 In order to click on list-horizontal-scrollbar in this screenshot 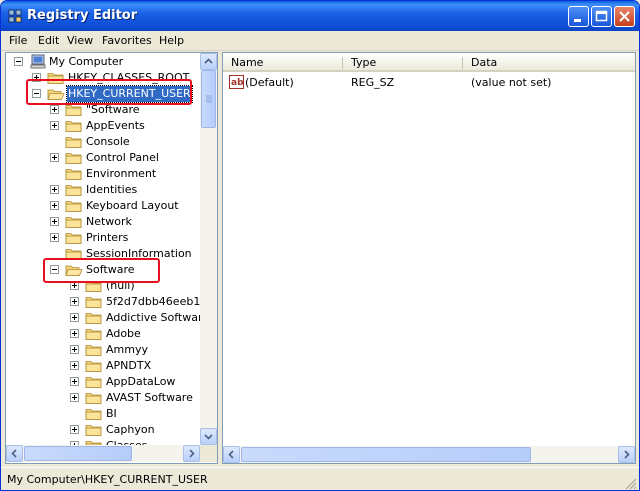, I will do `click(429, 454)`.